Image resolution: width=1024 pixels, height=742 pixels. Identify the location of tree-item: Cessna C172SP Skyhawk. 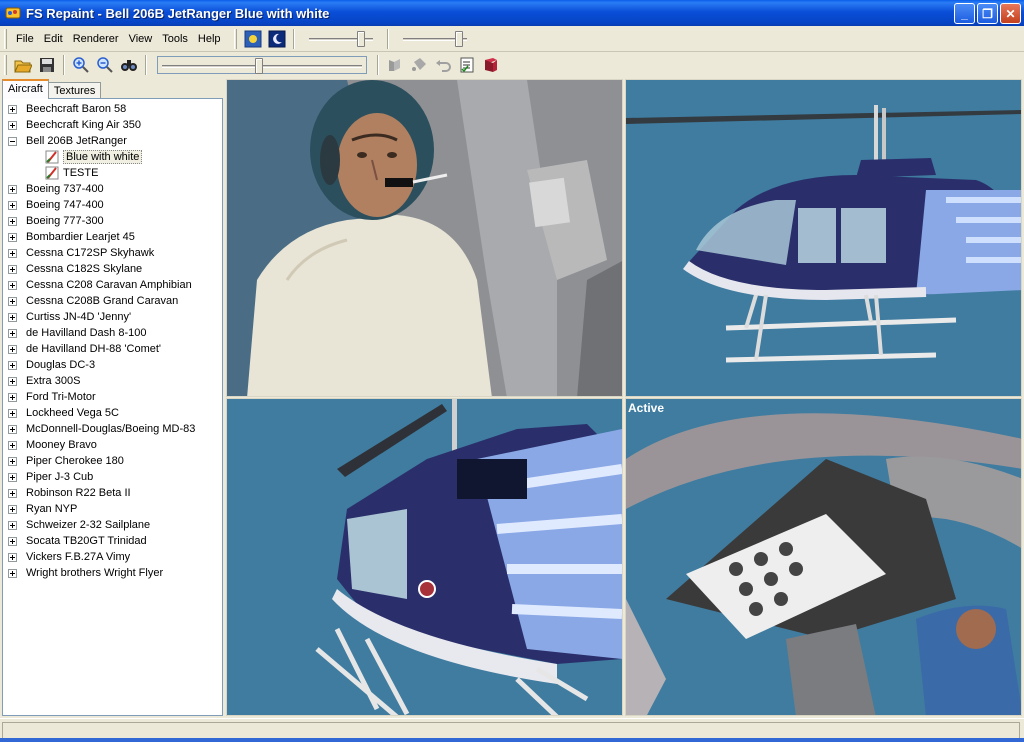
(112, 253).